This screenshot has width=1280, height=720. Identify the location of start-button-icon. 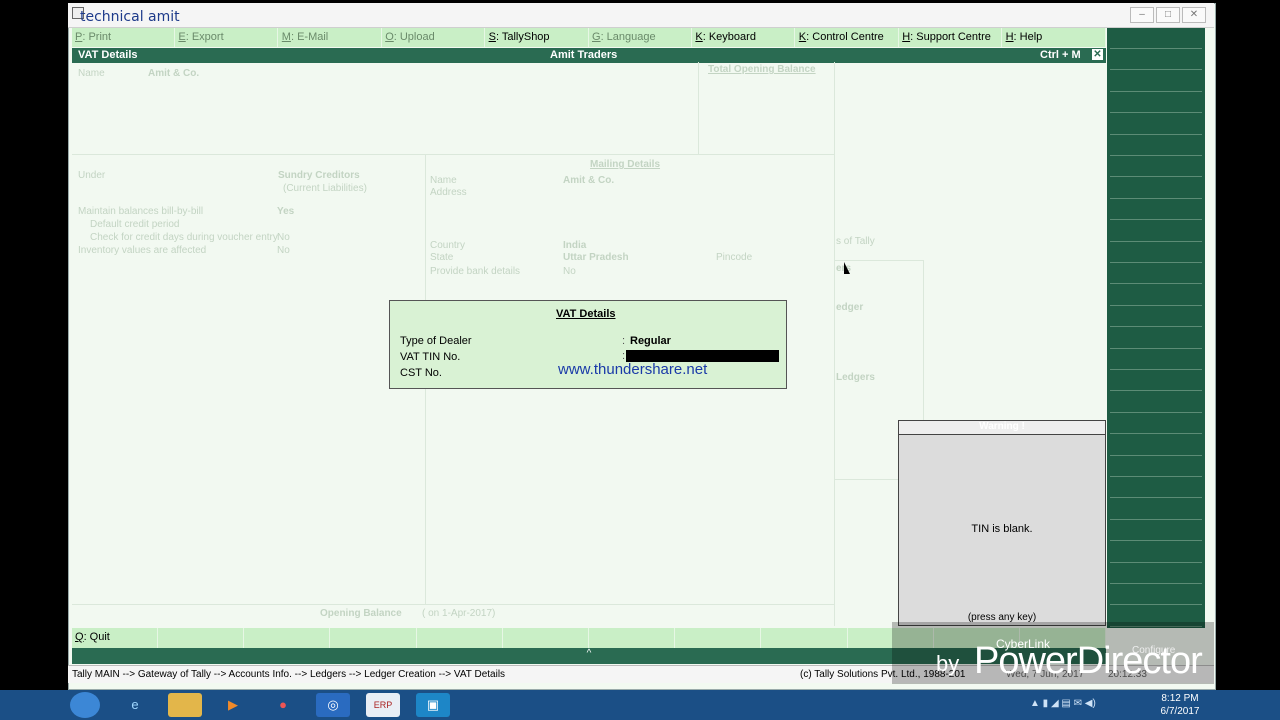
(85, 705).